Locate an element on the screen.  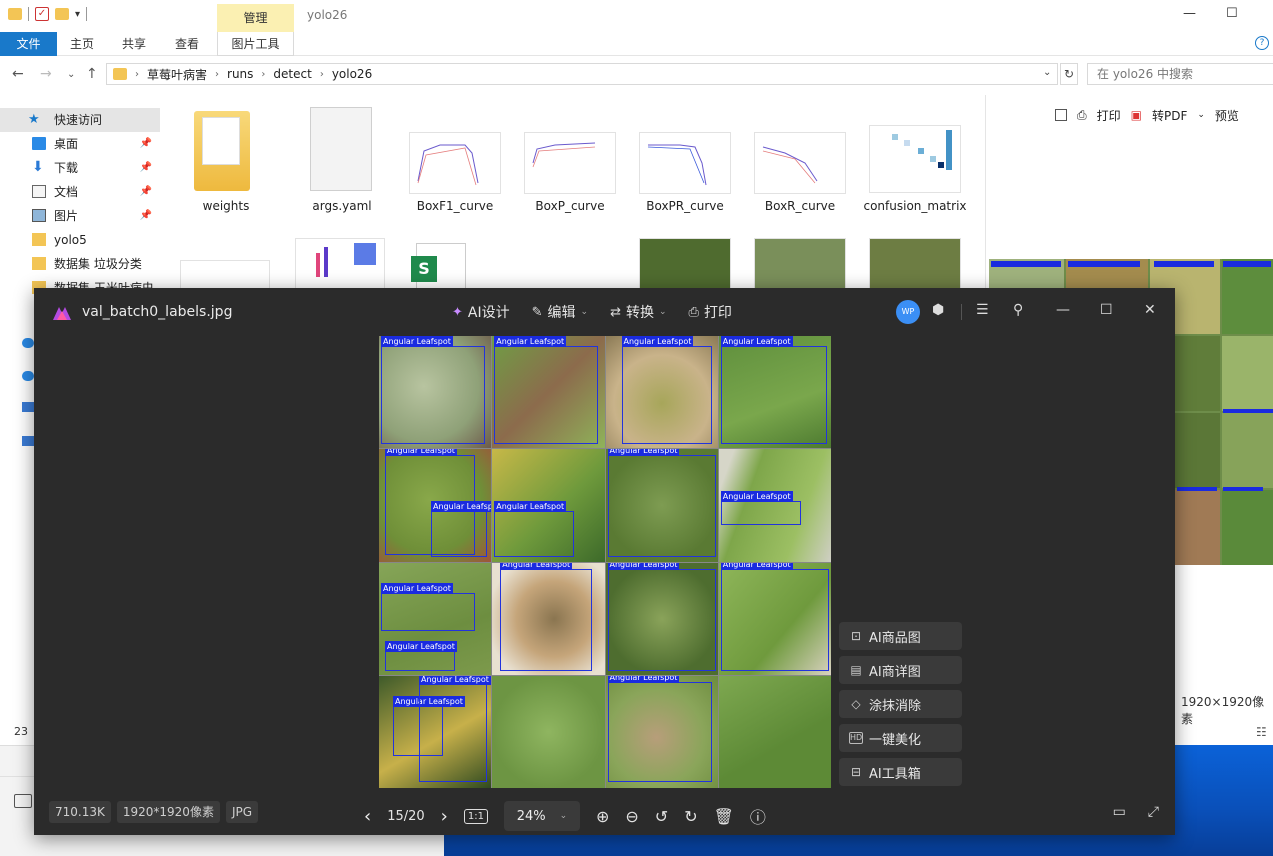
tab-home: 主页 is located at coordinates (82, 44).